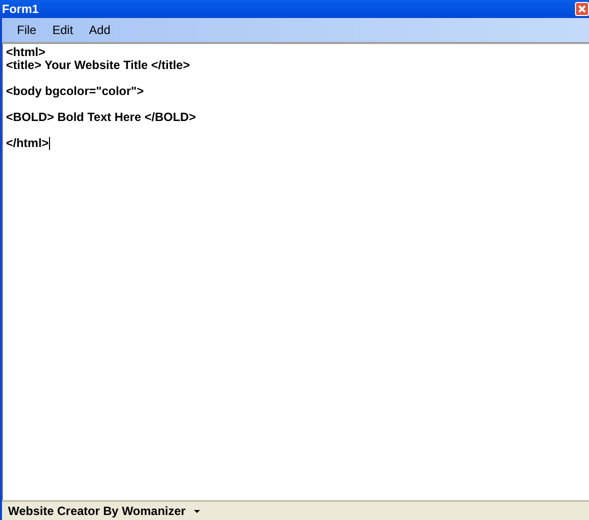 This screenshot has width=589, height=520. I want to click on menu-item: Add, so click(100, 30).